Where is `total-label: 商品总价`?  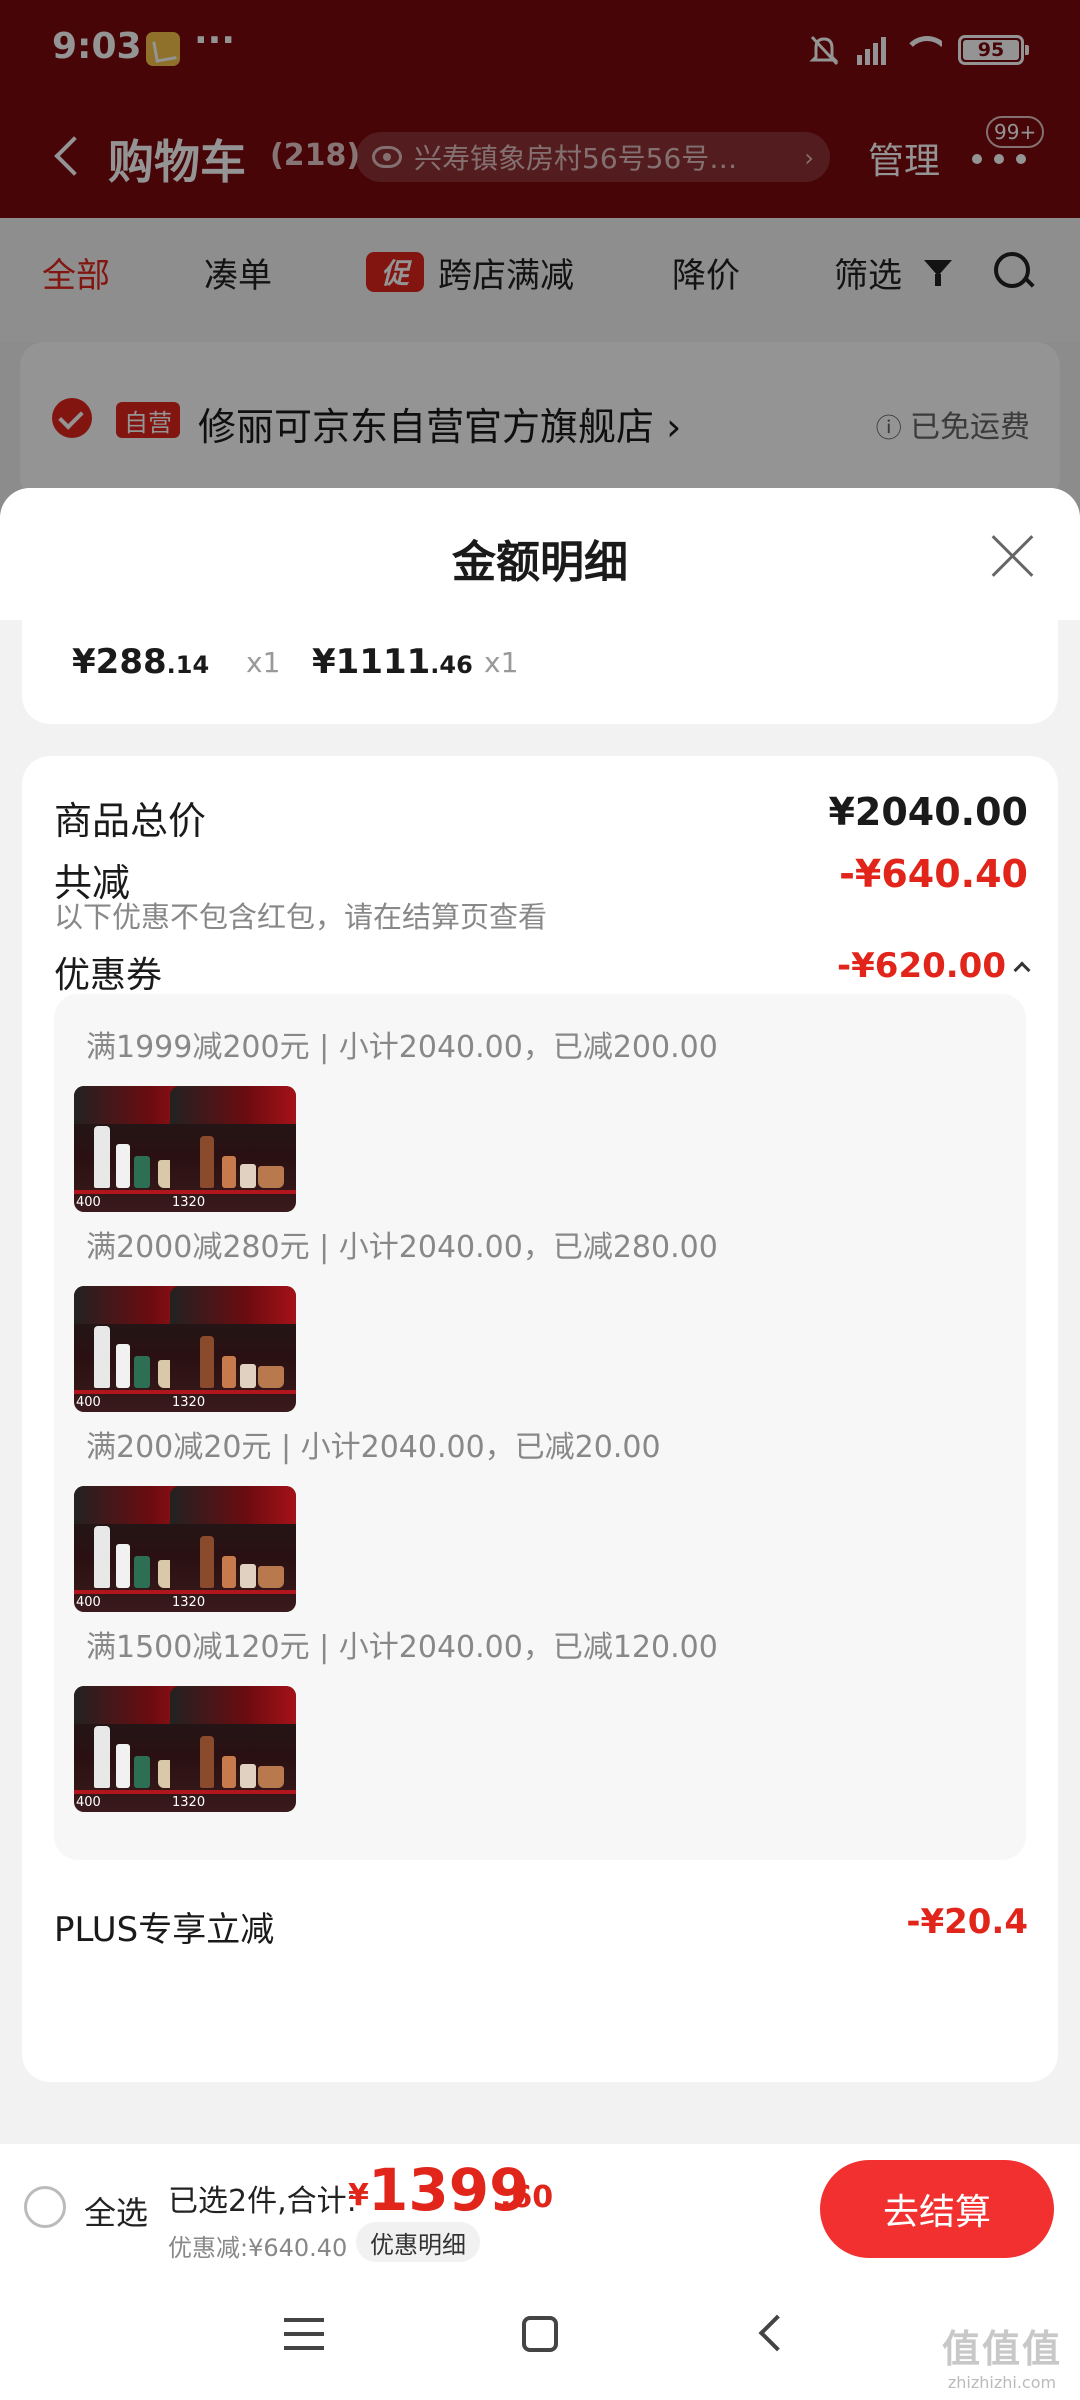
total-label: 商品总价 is located at coordinates (130, 821).